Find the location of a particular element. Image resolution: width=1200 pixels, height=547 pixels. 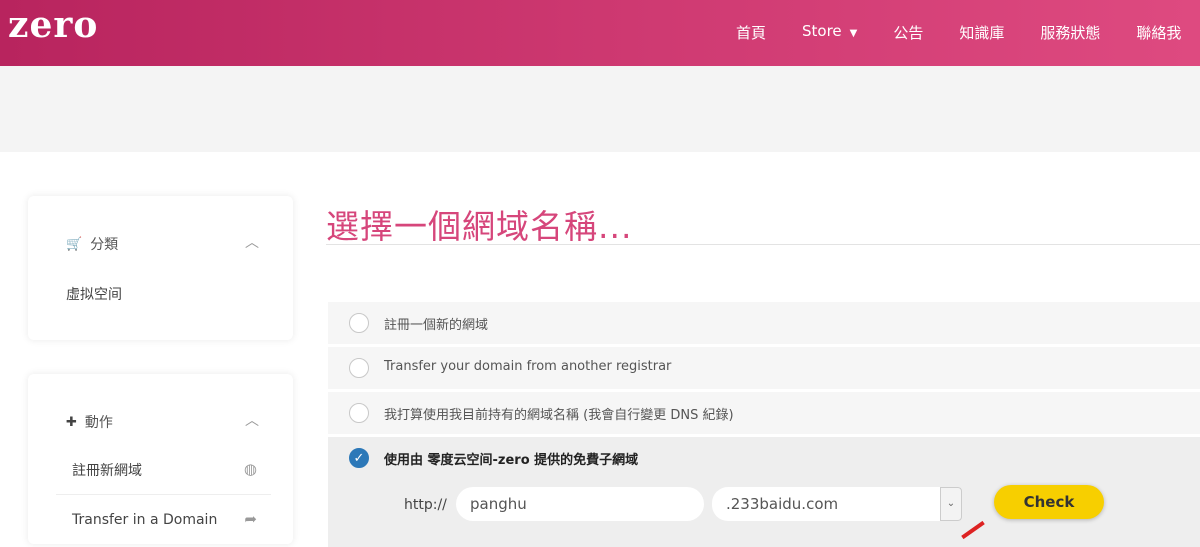

option-label: 註冊一個新的網域 is located at coordinates (436, 325).